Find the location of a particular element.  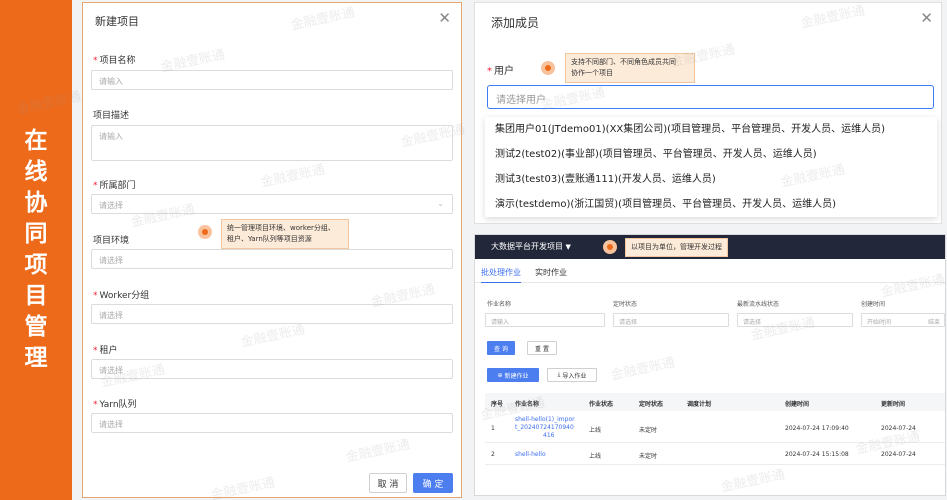

dialog-title: 新建项目 is located at coordinates (117, 21).